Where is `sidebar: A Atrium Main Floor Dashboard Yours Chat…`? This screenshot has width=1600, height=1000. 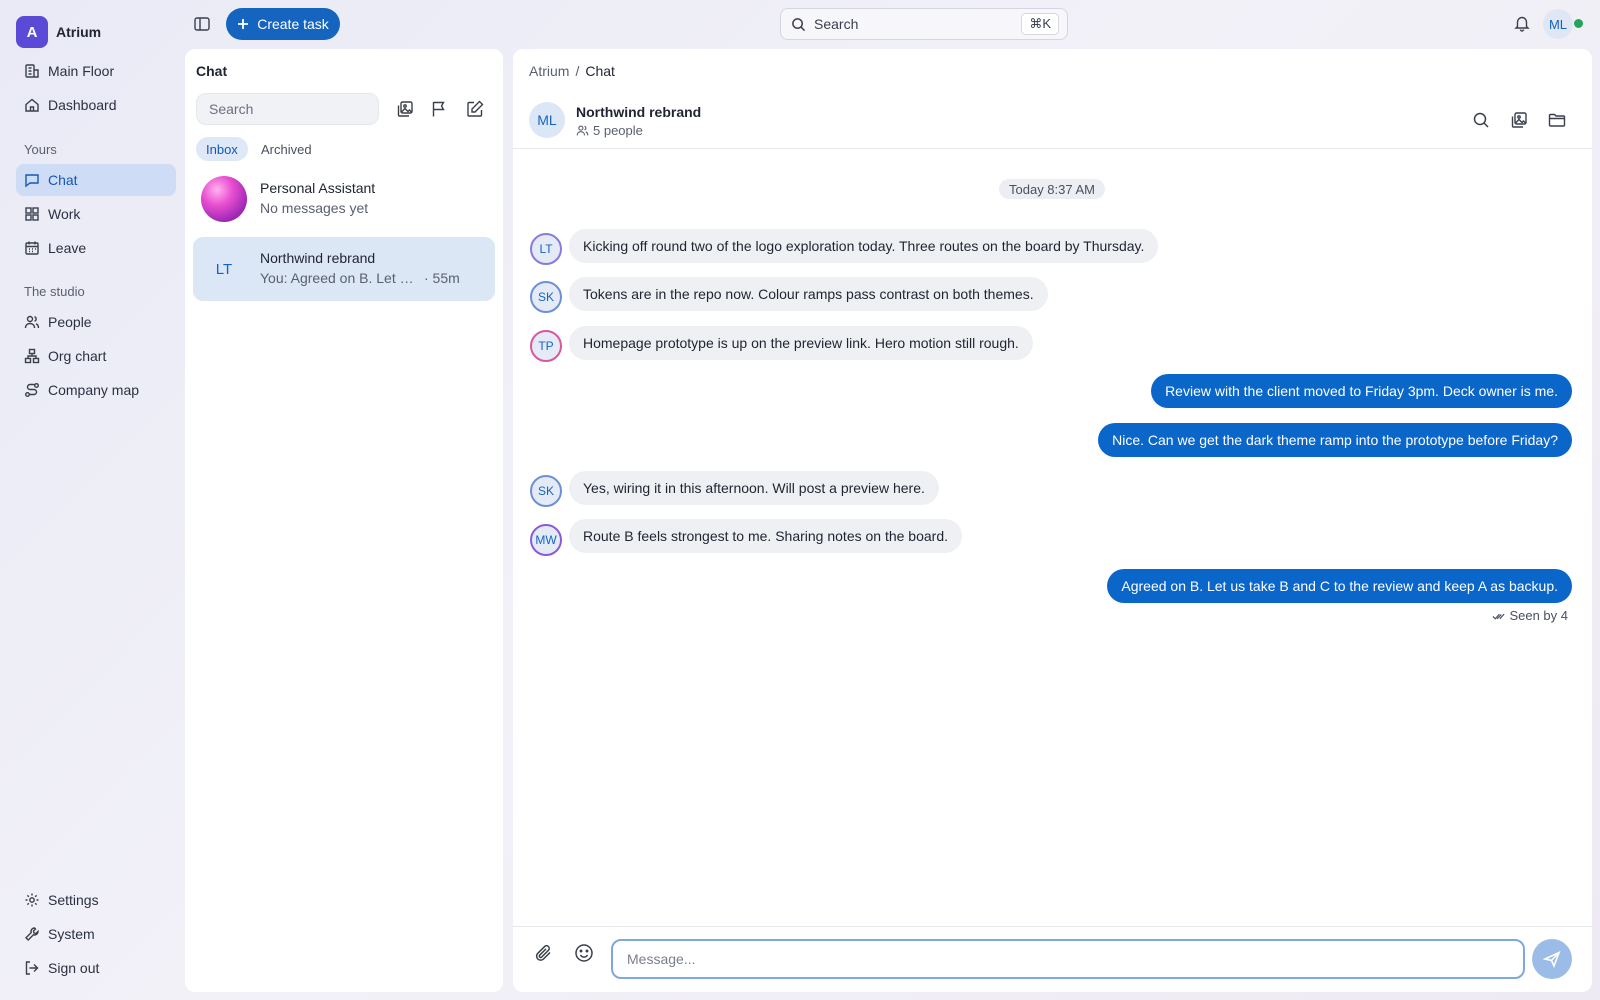
sidebar: A Atrium Main Floor Dashboard Yours Chat… is located at coordinates (92, 500).